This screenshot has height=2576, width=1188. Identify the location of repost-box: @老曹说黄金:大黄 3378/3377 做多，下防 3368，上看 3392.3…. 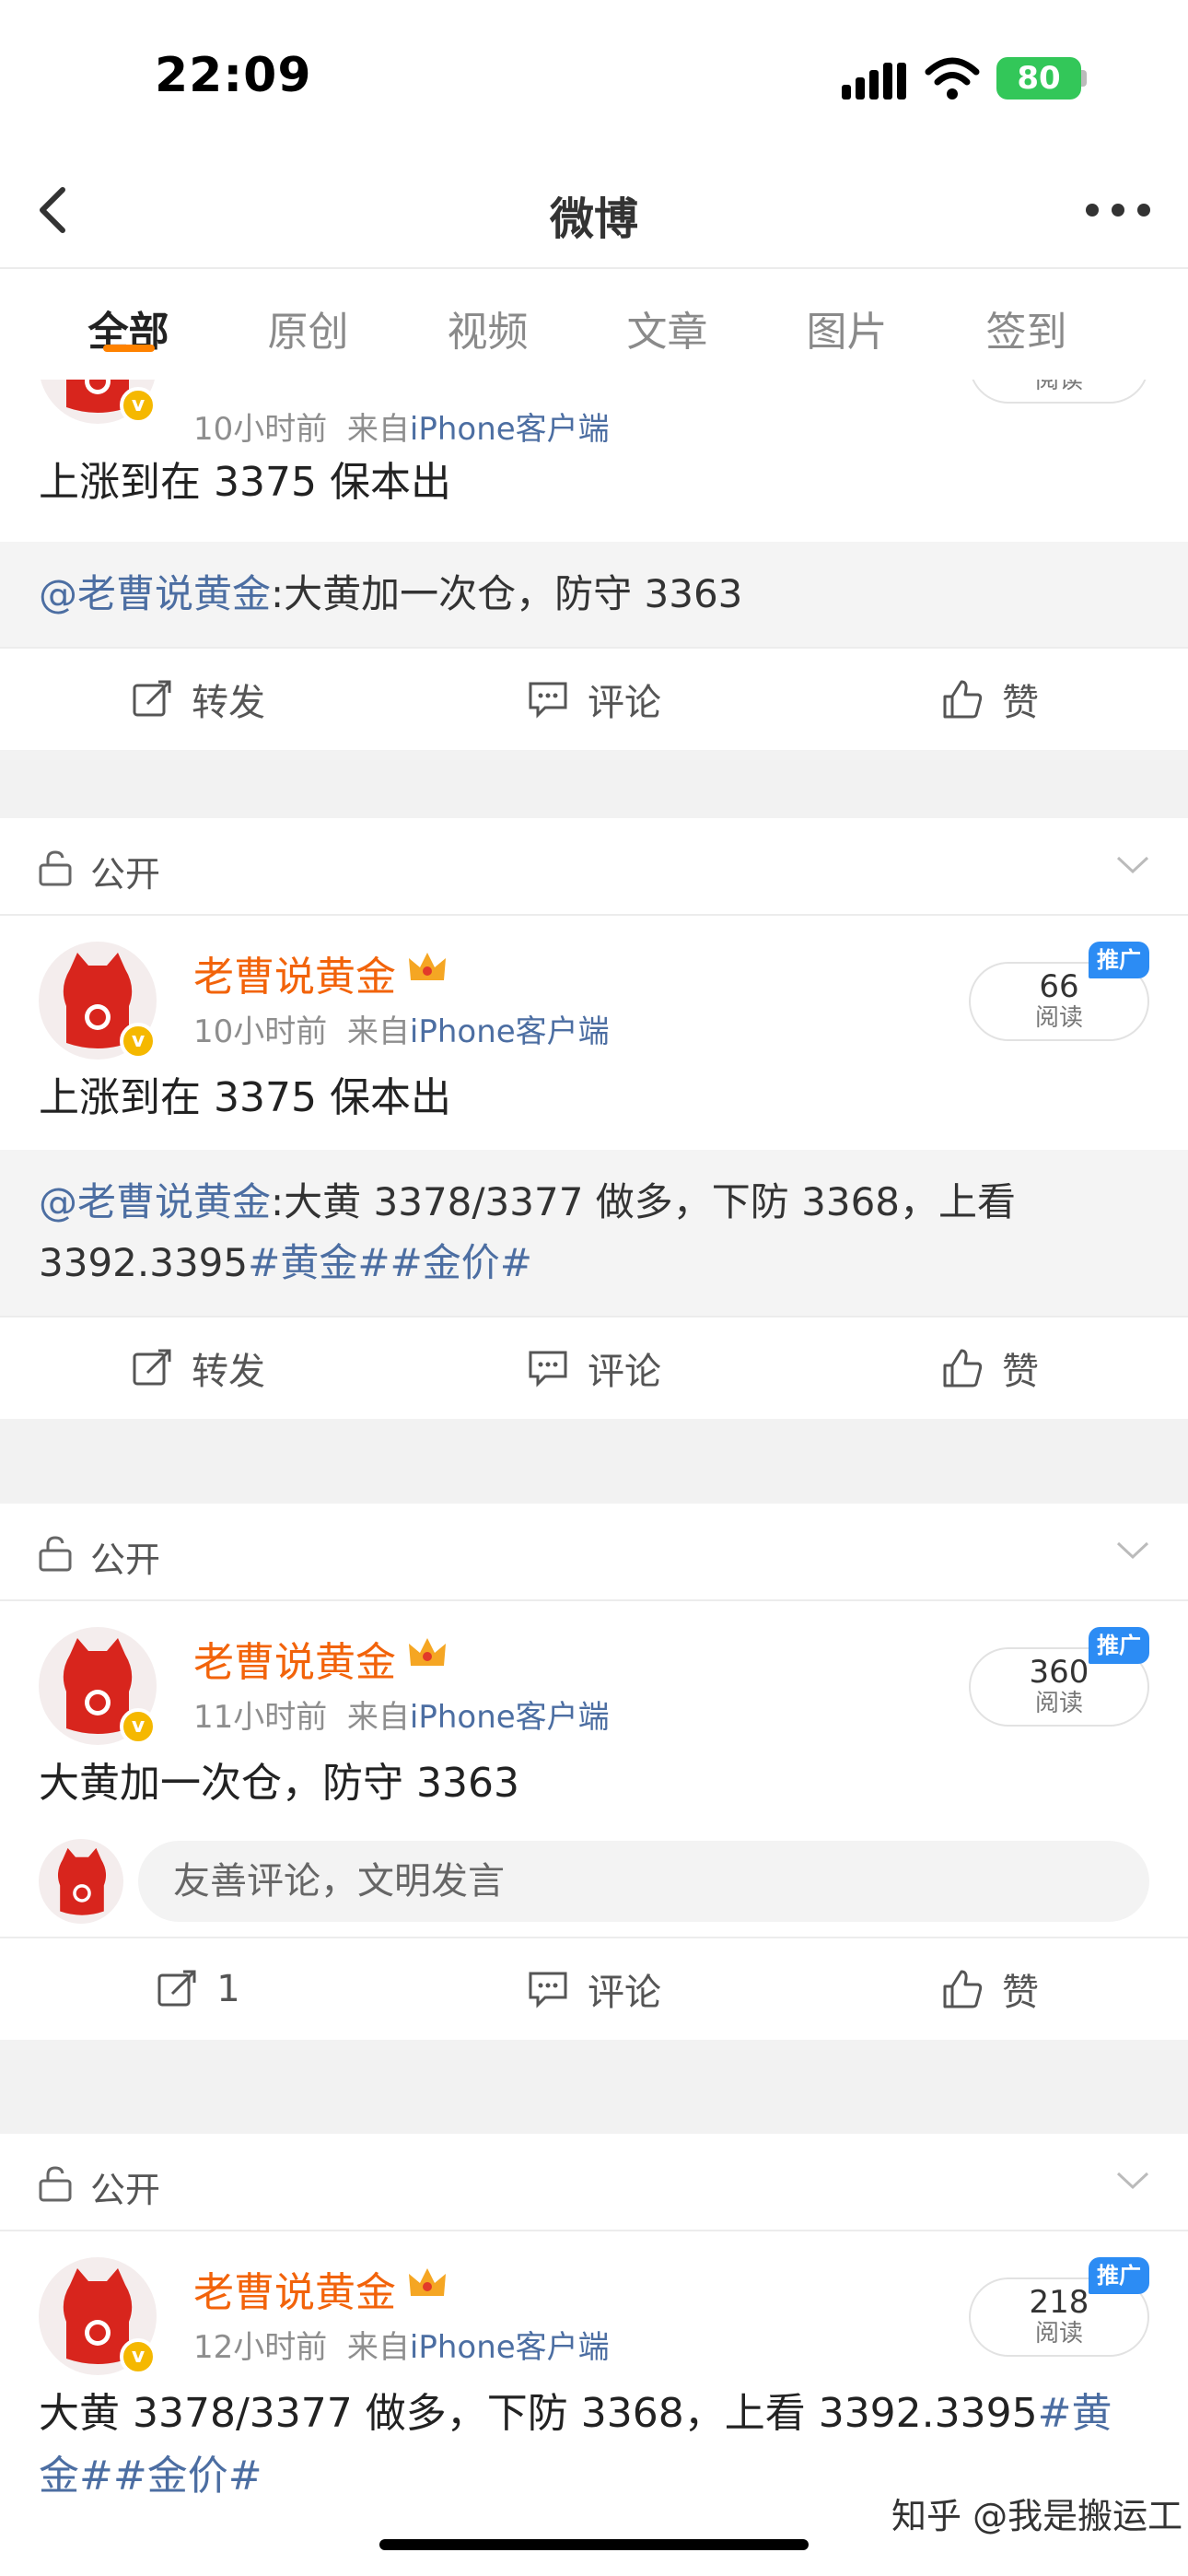
(594, 1233).